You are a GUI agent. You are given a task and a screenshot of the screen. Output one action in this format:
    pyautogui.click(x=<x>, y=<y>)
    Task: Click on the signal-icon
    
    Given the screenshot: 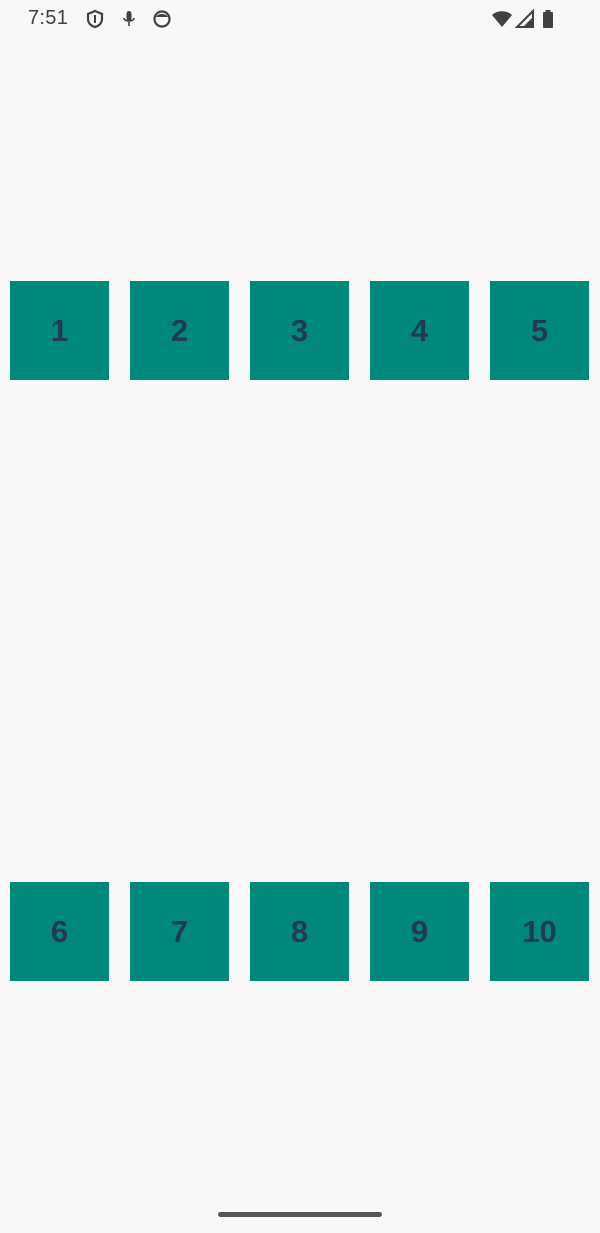 What is the action you would take?
    pyautogui.click(x=525, y=19)
    